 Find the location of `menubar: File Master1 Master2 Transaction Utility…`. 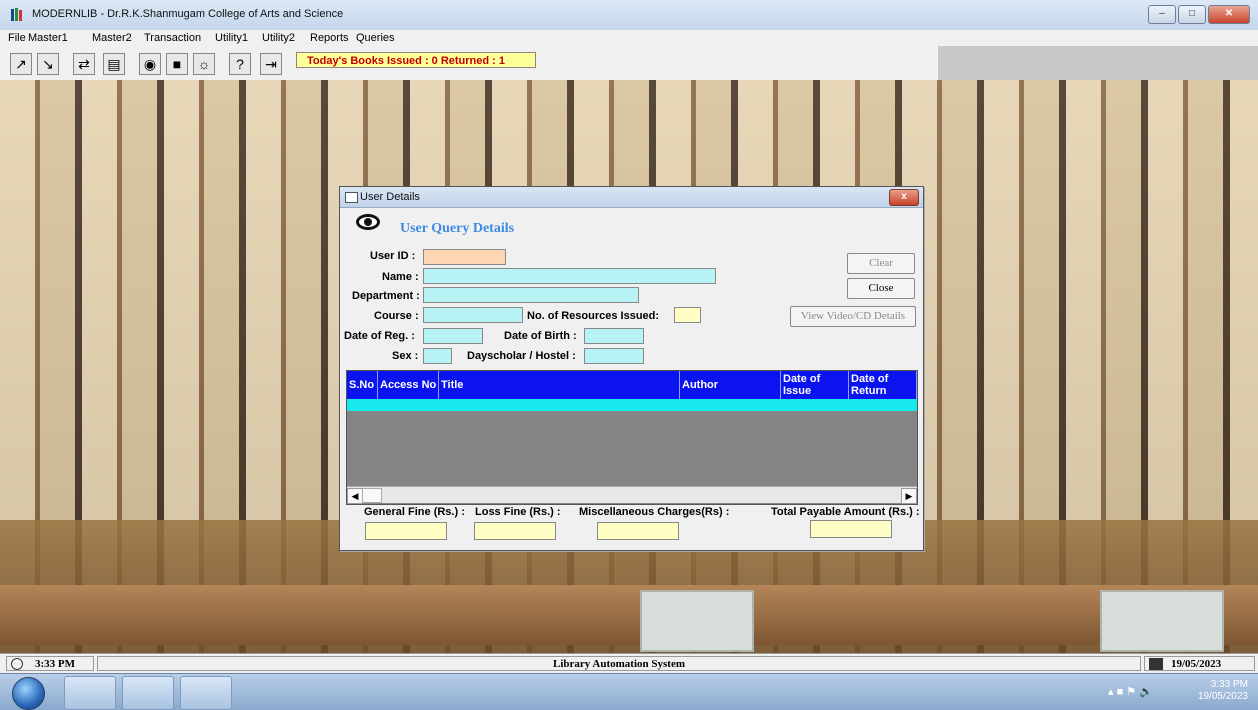

menubar: File Master1 Master2 Transaction Utility… is located at coordinates (629, 38).